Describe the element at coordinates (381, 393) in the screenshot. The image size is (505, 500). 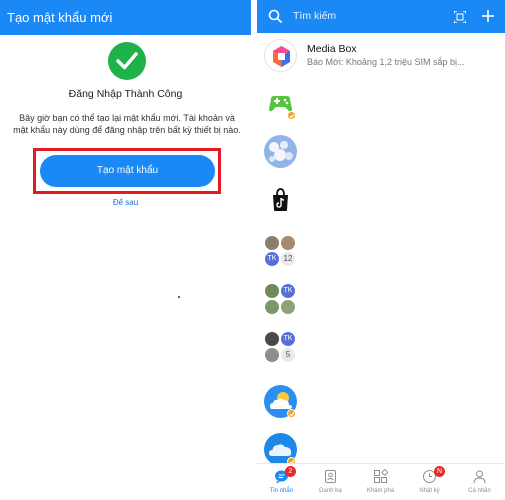
I see `chat-item-weather` at that location.